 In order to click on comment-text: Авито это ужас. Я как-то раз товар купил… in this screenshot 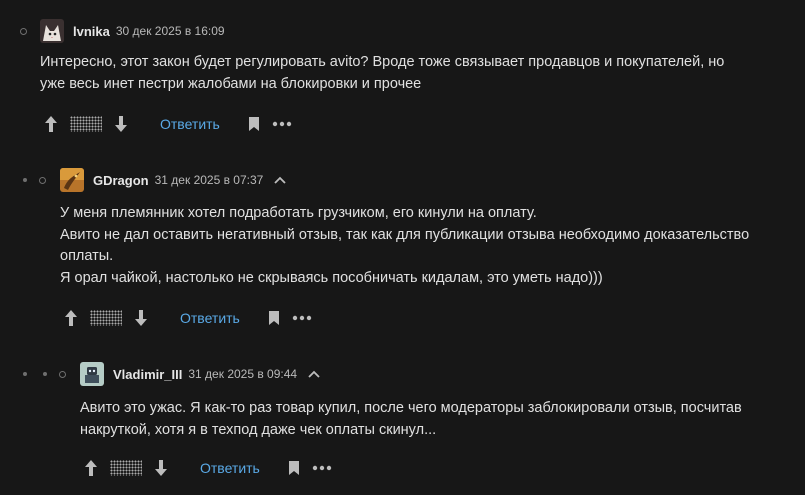, I will do `click(411, 419)`.